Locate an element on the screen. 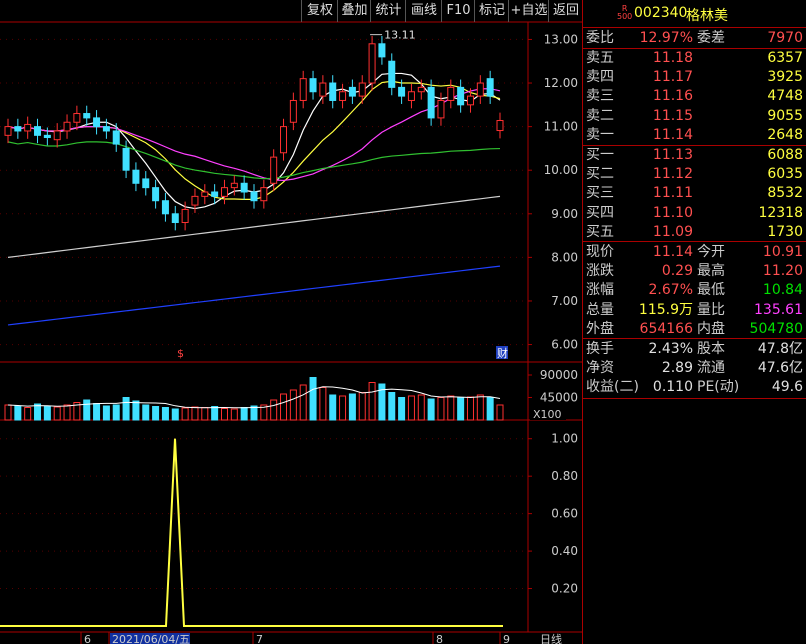 This screenshot has width=806, height=644. statistics-button: 统计 is located at coordinates (388, 11).